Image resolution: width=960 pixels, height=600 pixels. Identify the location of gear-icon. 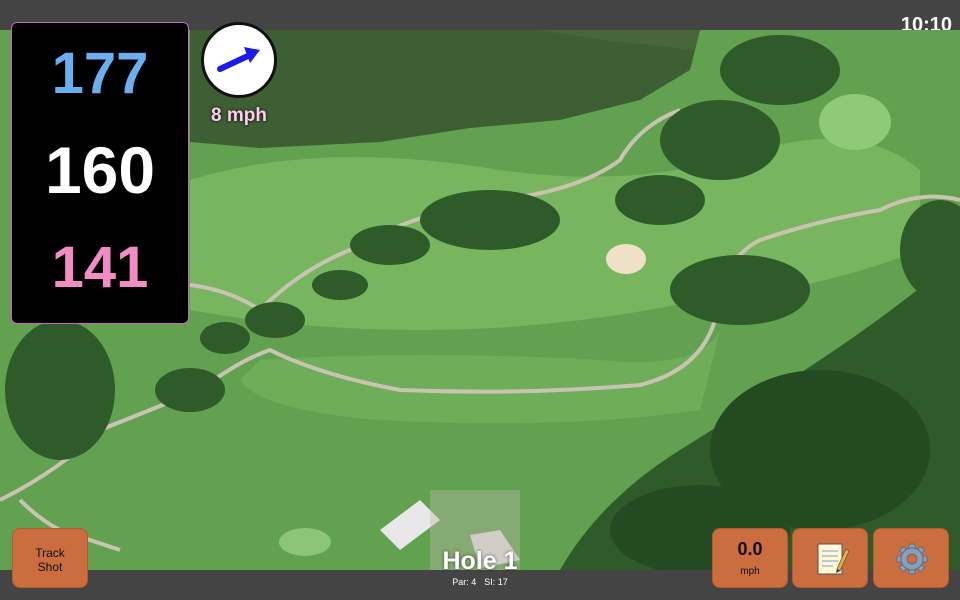
(912, 559).